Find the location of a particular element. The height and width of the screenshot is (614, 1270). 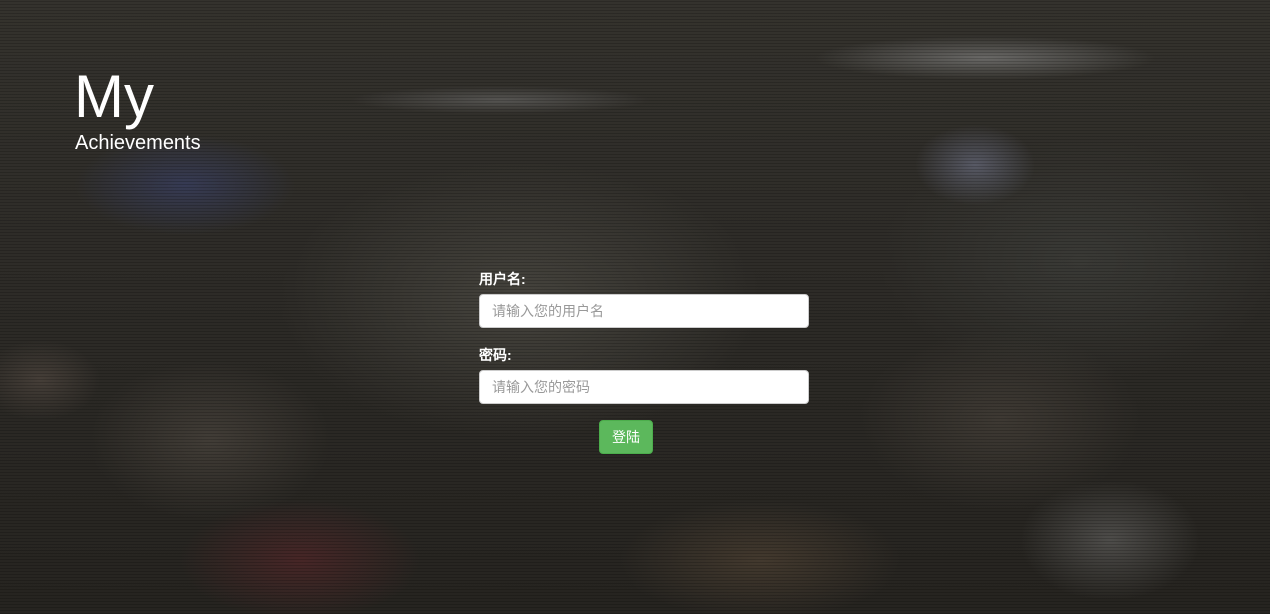

brand-header: My Achievements is located at coordinates (137, 109).